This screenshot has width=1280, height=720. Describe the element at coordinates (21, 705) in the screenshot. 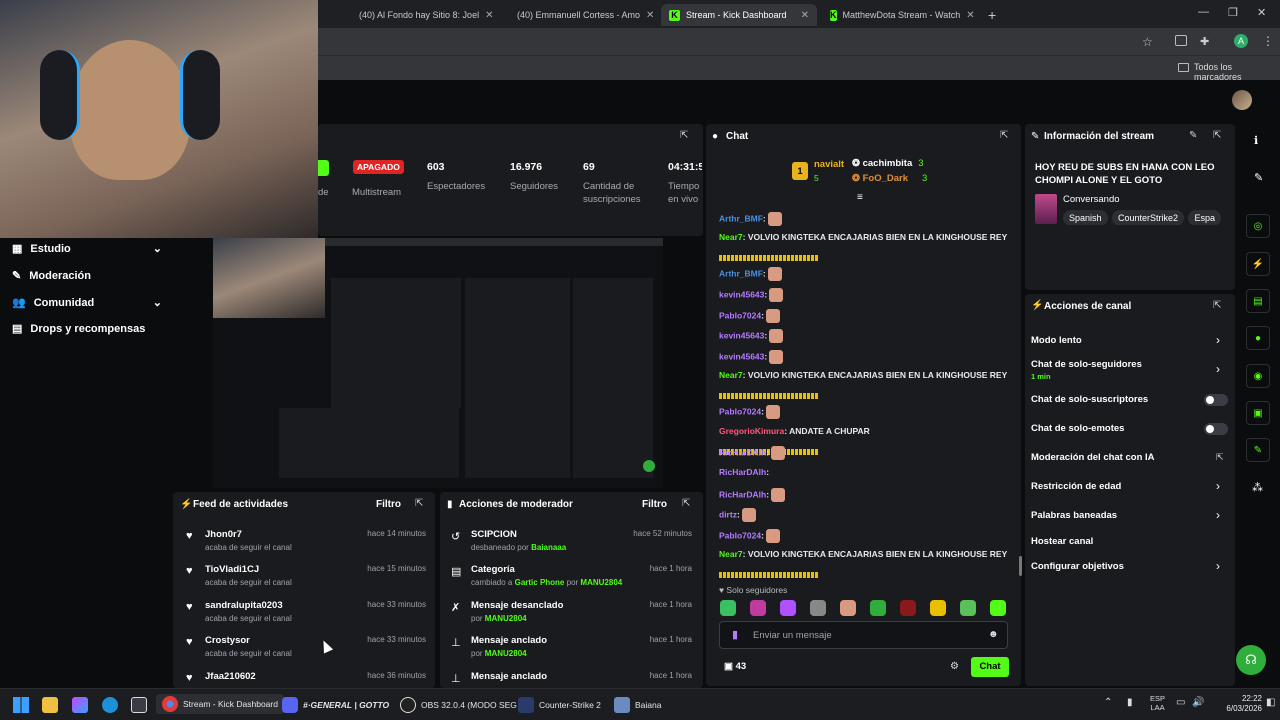

I see `windows-start-icon` at that location.